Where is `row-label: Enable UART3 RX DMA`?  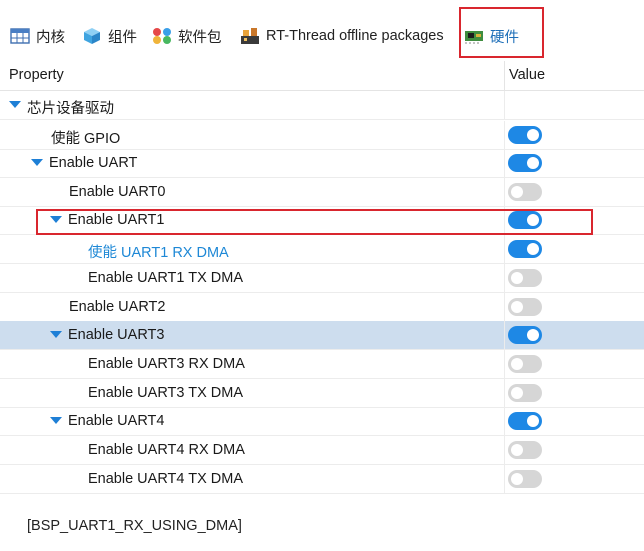 row-label: Enable UART3 RX DMA is located at coordinates (166, 364).